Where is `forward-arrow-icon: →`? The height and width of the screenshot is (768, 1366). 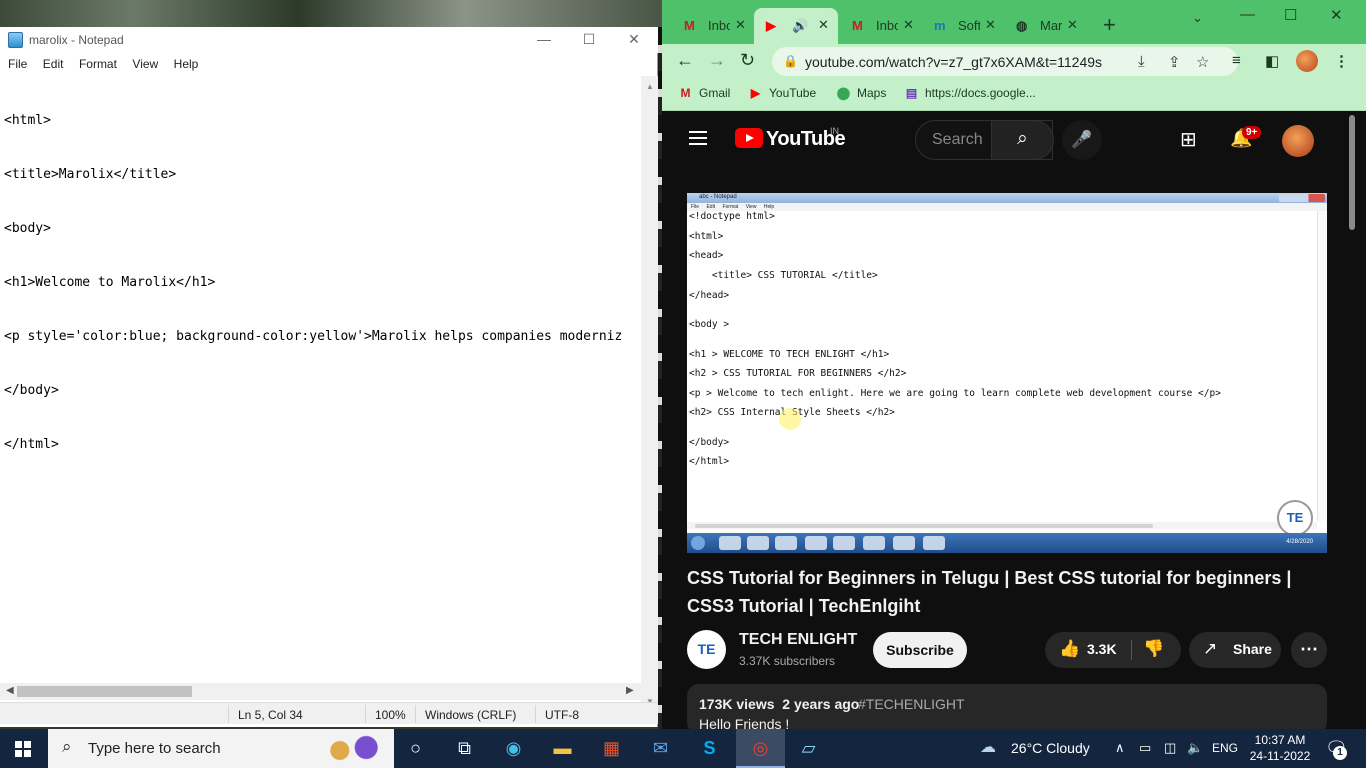
forward-arrow-icon: → is located at coordinates (717, 60).